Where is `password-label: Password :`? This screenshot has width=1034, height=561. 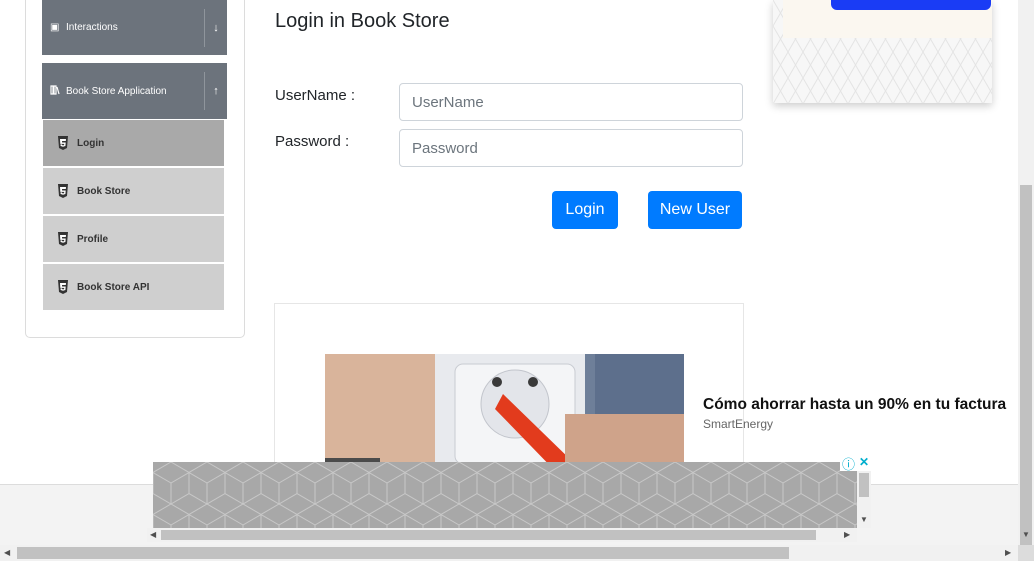 password-label: Password : is located at coordinates (312, 141).